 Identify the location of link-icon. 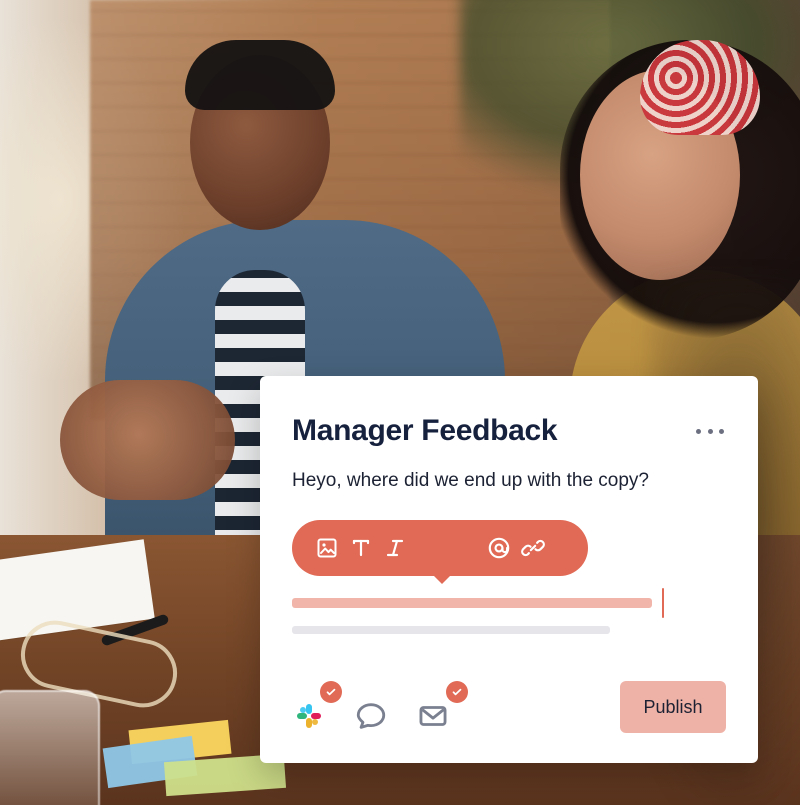
(533, 548).